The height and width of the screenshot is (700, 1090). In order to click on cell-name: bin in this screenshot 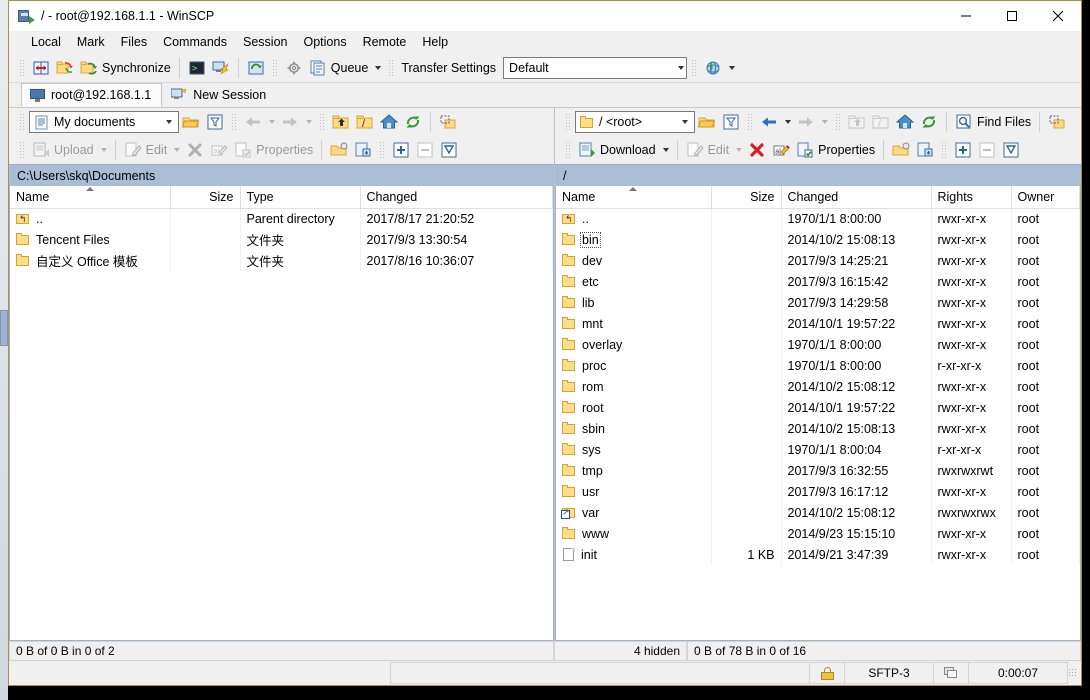, I will do `click(634, 239)`.